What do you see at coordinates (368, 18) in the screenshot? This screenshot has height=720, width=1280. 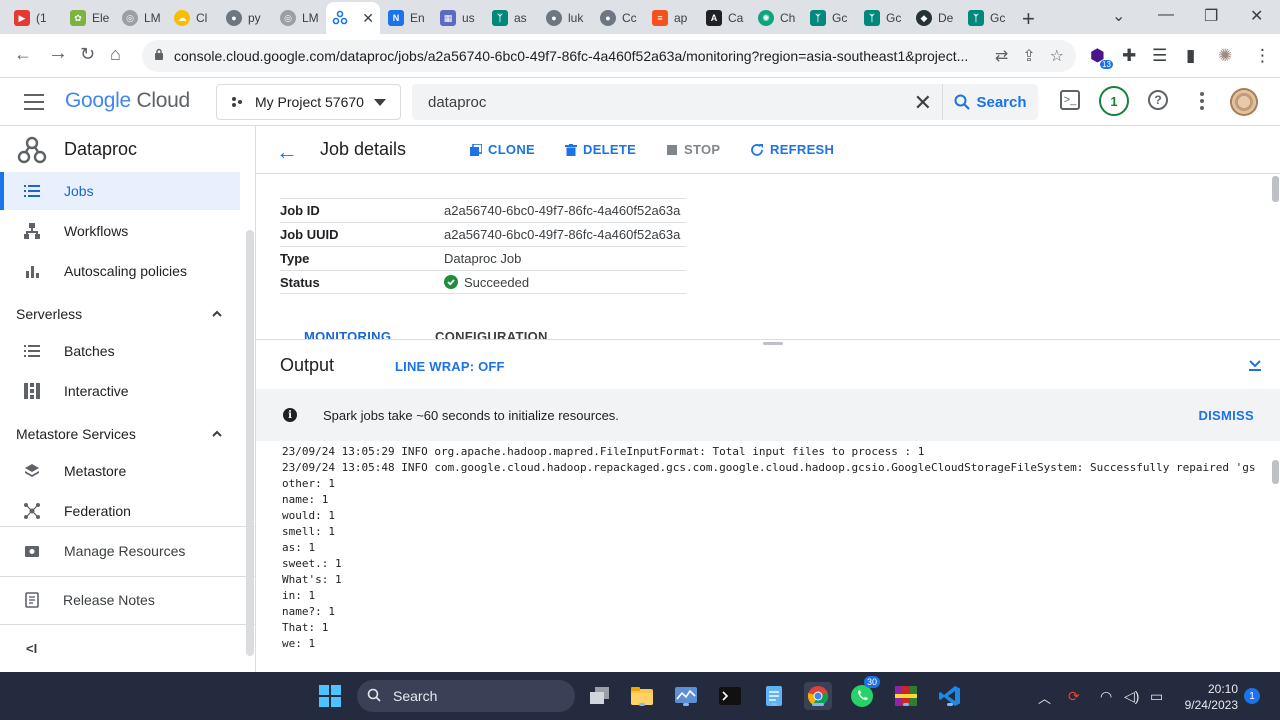 I see `close-tab-icon: ✕` at bounding box center [368, 18].